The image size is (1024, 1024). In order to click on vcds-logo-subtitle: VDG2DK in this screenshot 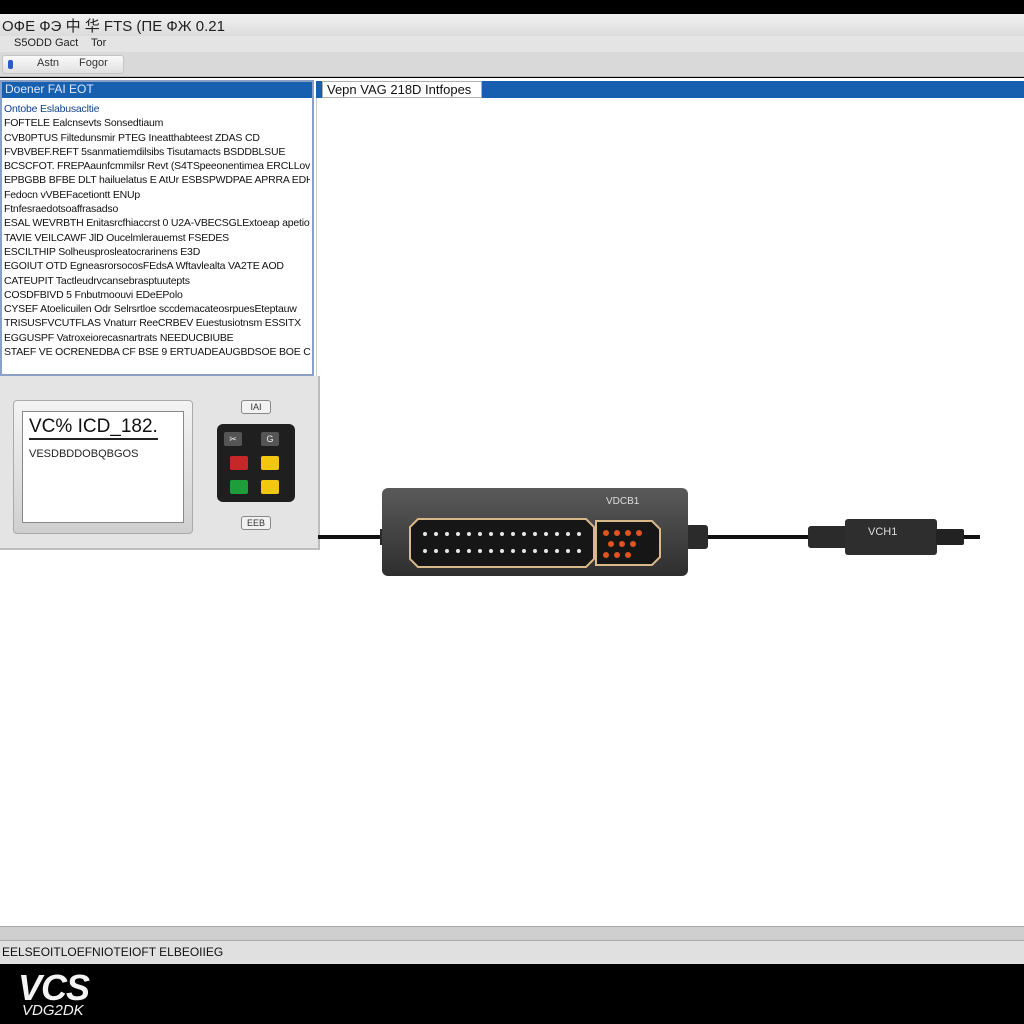, I will do `click(53, 1010)`.